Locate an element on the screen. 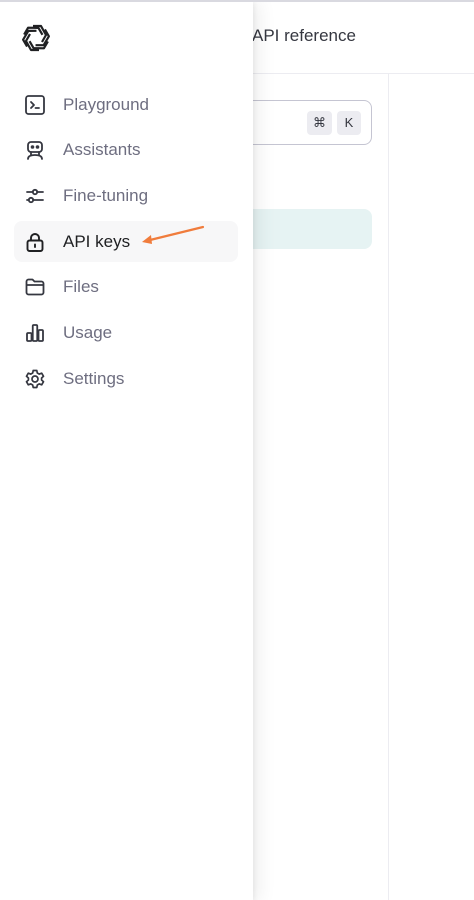  selected-row-highlight is located at coordinates (304, 229).